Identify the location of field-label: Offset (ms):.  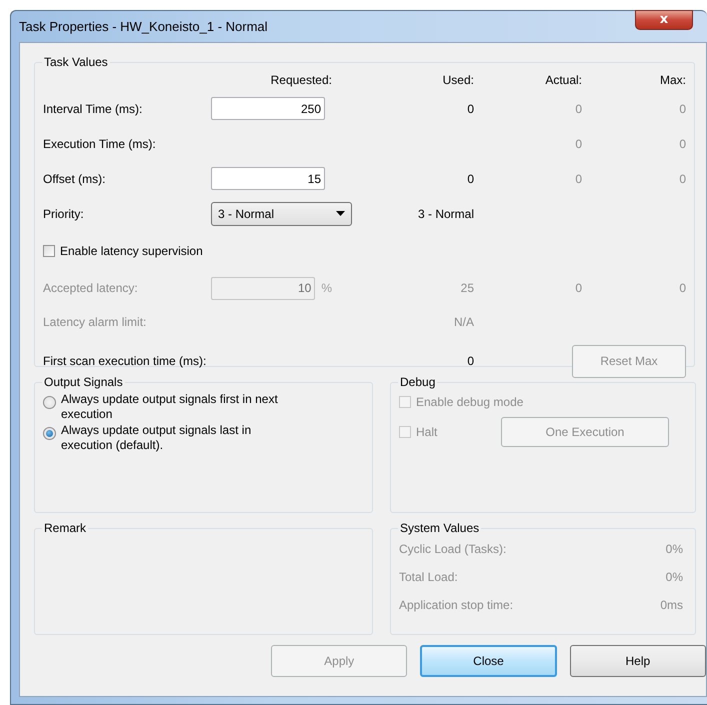
(74, 179).